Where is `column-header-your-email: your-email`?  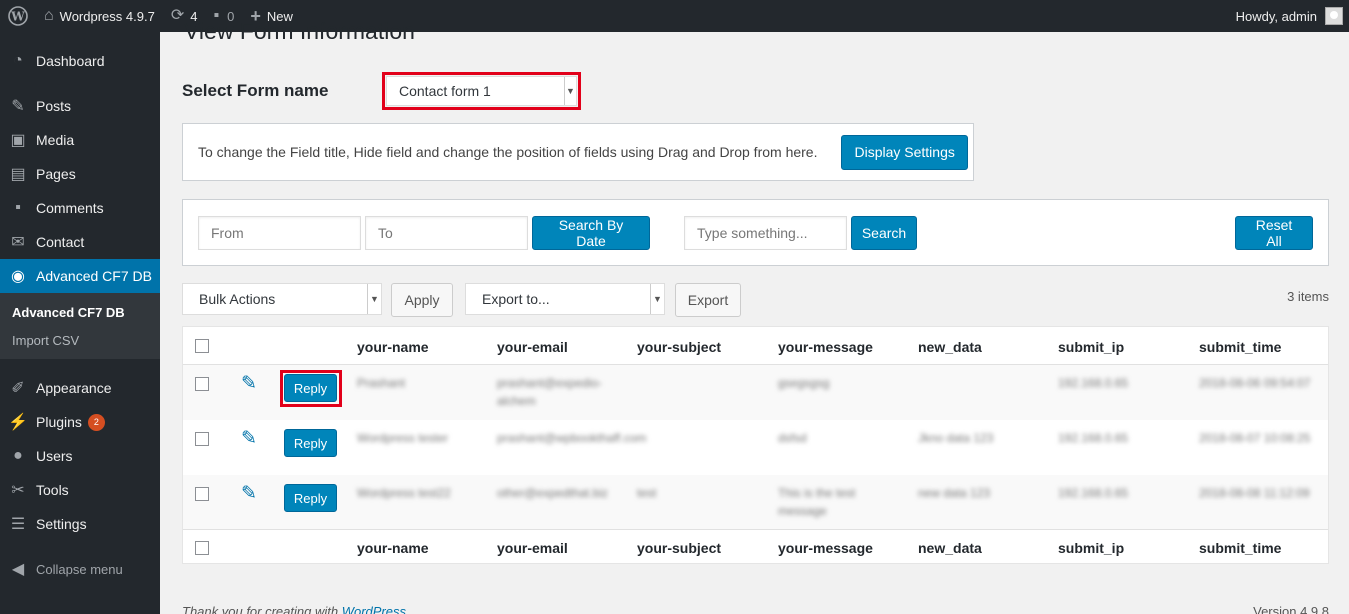
column-header-your-email: your-email is located at coordinates (532, 347).